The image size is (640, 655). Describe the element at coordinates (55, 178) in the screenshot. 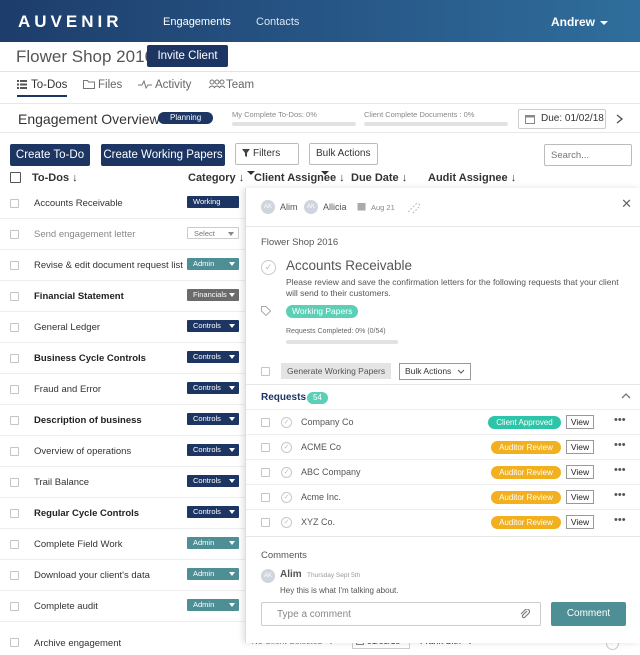

I see `column-todos: To-Dos ↓` at that location.